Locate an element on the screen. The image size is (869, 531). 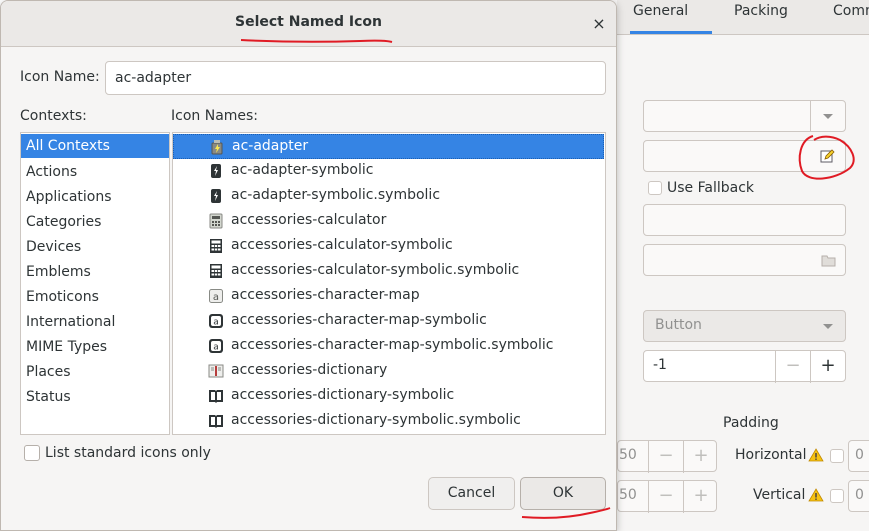
close-button: × is located at coordinates (599, 24).